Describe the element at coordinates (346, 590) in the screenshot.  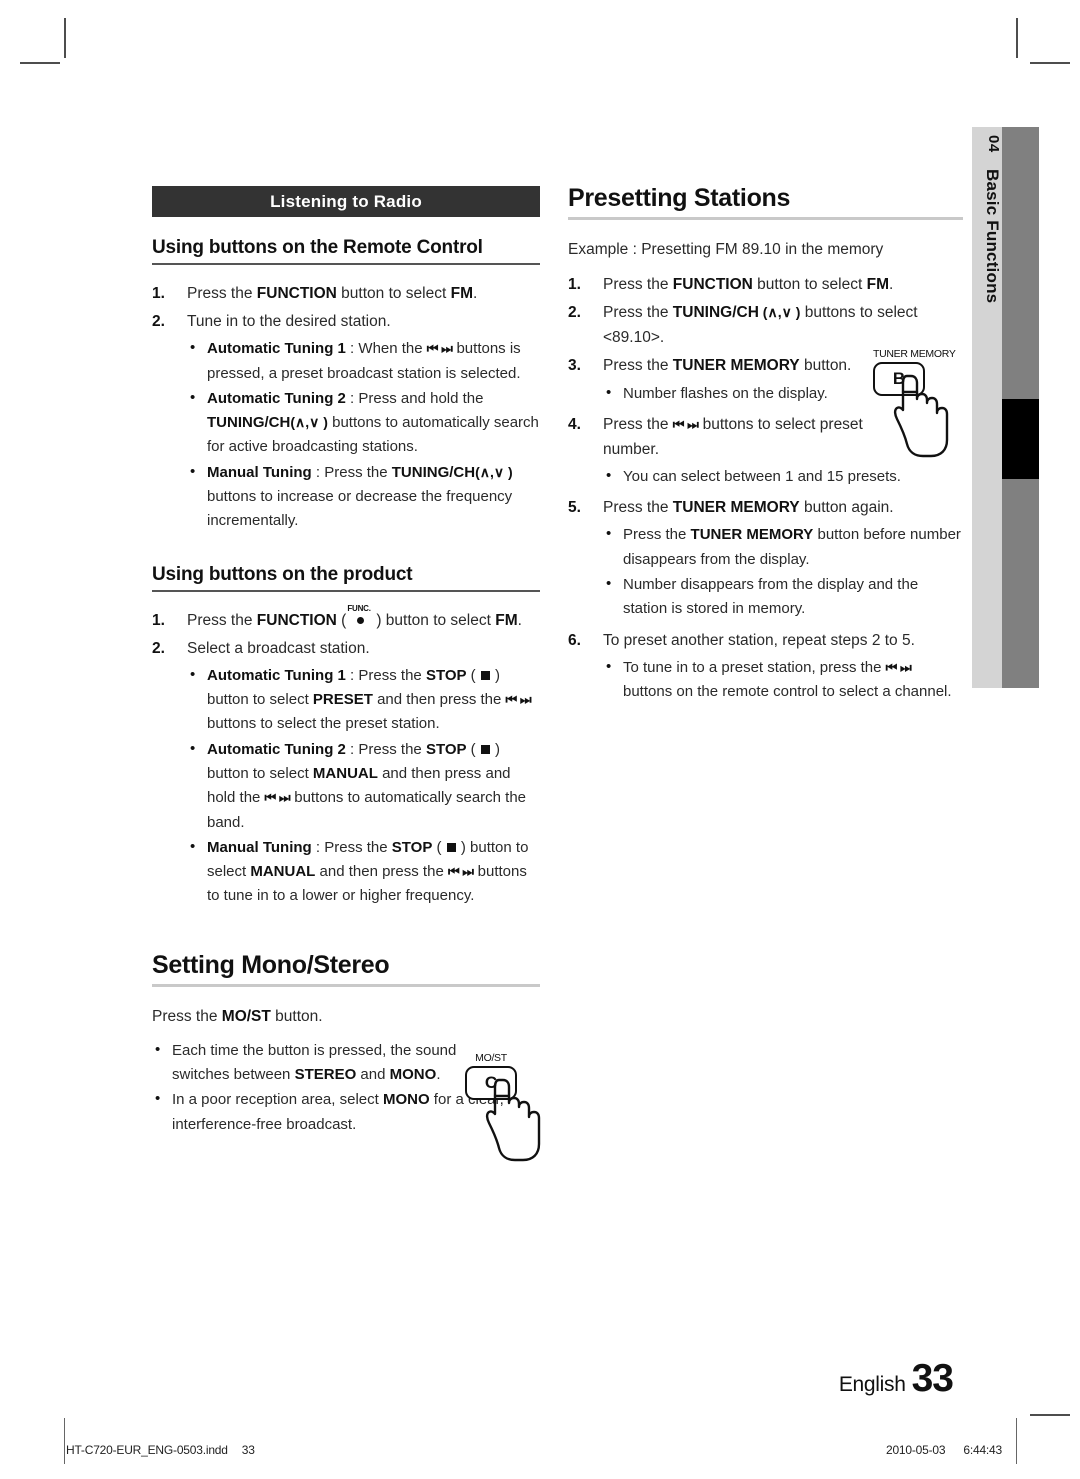
I see `heading-product-buttons-rule` at that location.